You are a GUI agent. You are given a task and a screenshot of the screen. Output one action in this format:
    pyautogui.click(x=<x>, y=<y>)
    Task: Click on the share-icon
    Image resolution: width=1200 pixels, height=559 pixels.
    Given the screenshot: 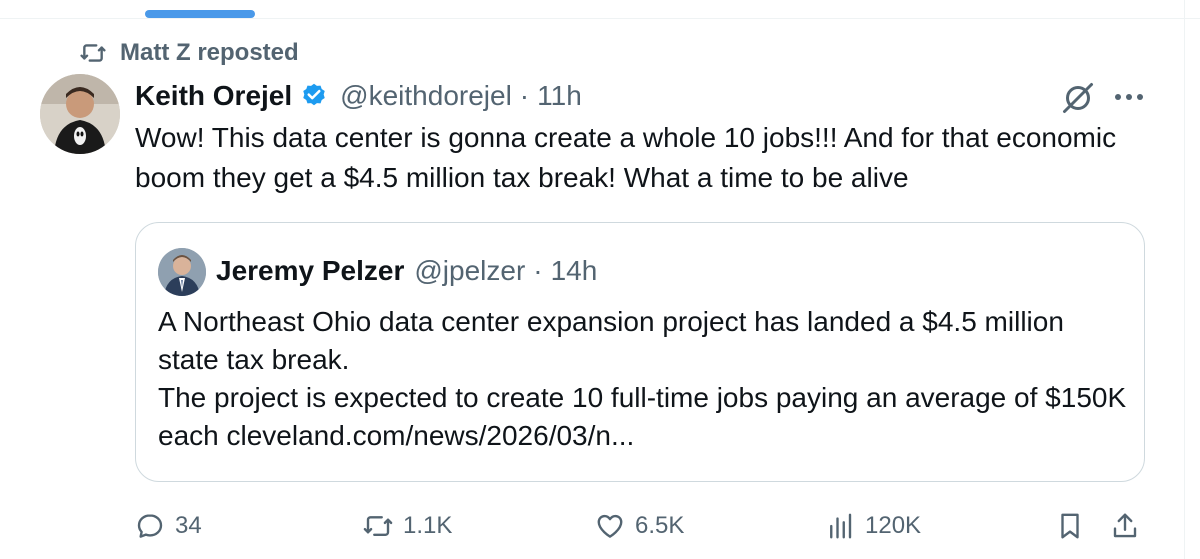 What is the action you would take?
    pyautogui.click(x=1125, y=525)
    